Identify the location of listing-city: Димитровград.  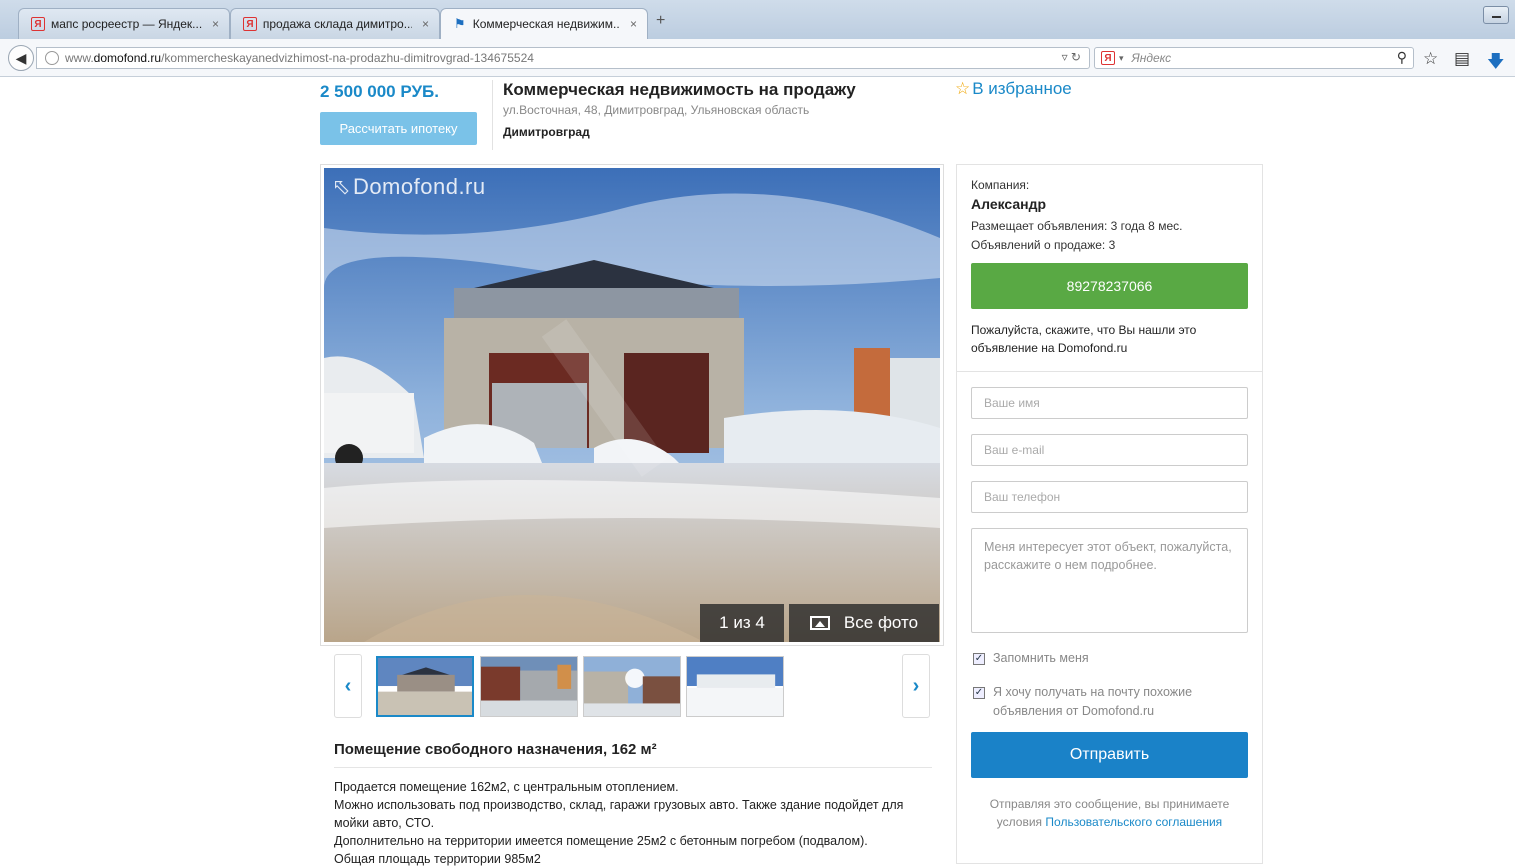
(546, 132).